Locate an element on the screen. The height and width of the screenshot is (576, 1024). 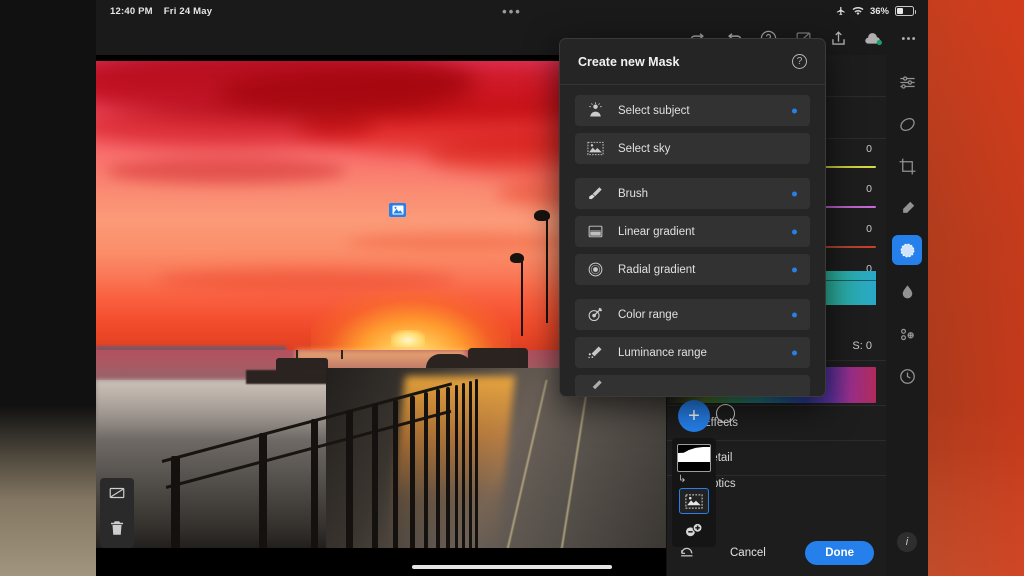
mask-option-label: Select sky is located at coordinates (644, 148).